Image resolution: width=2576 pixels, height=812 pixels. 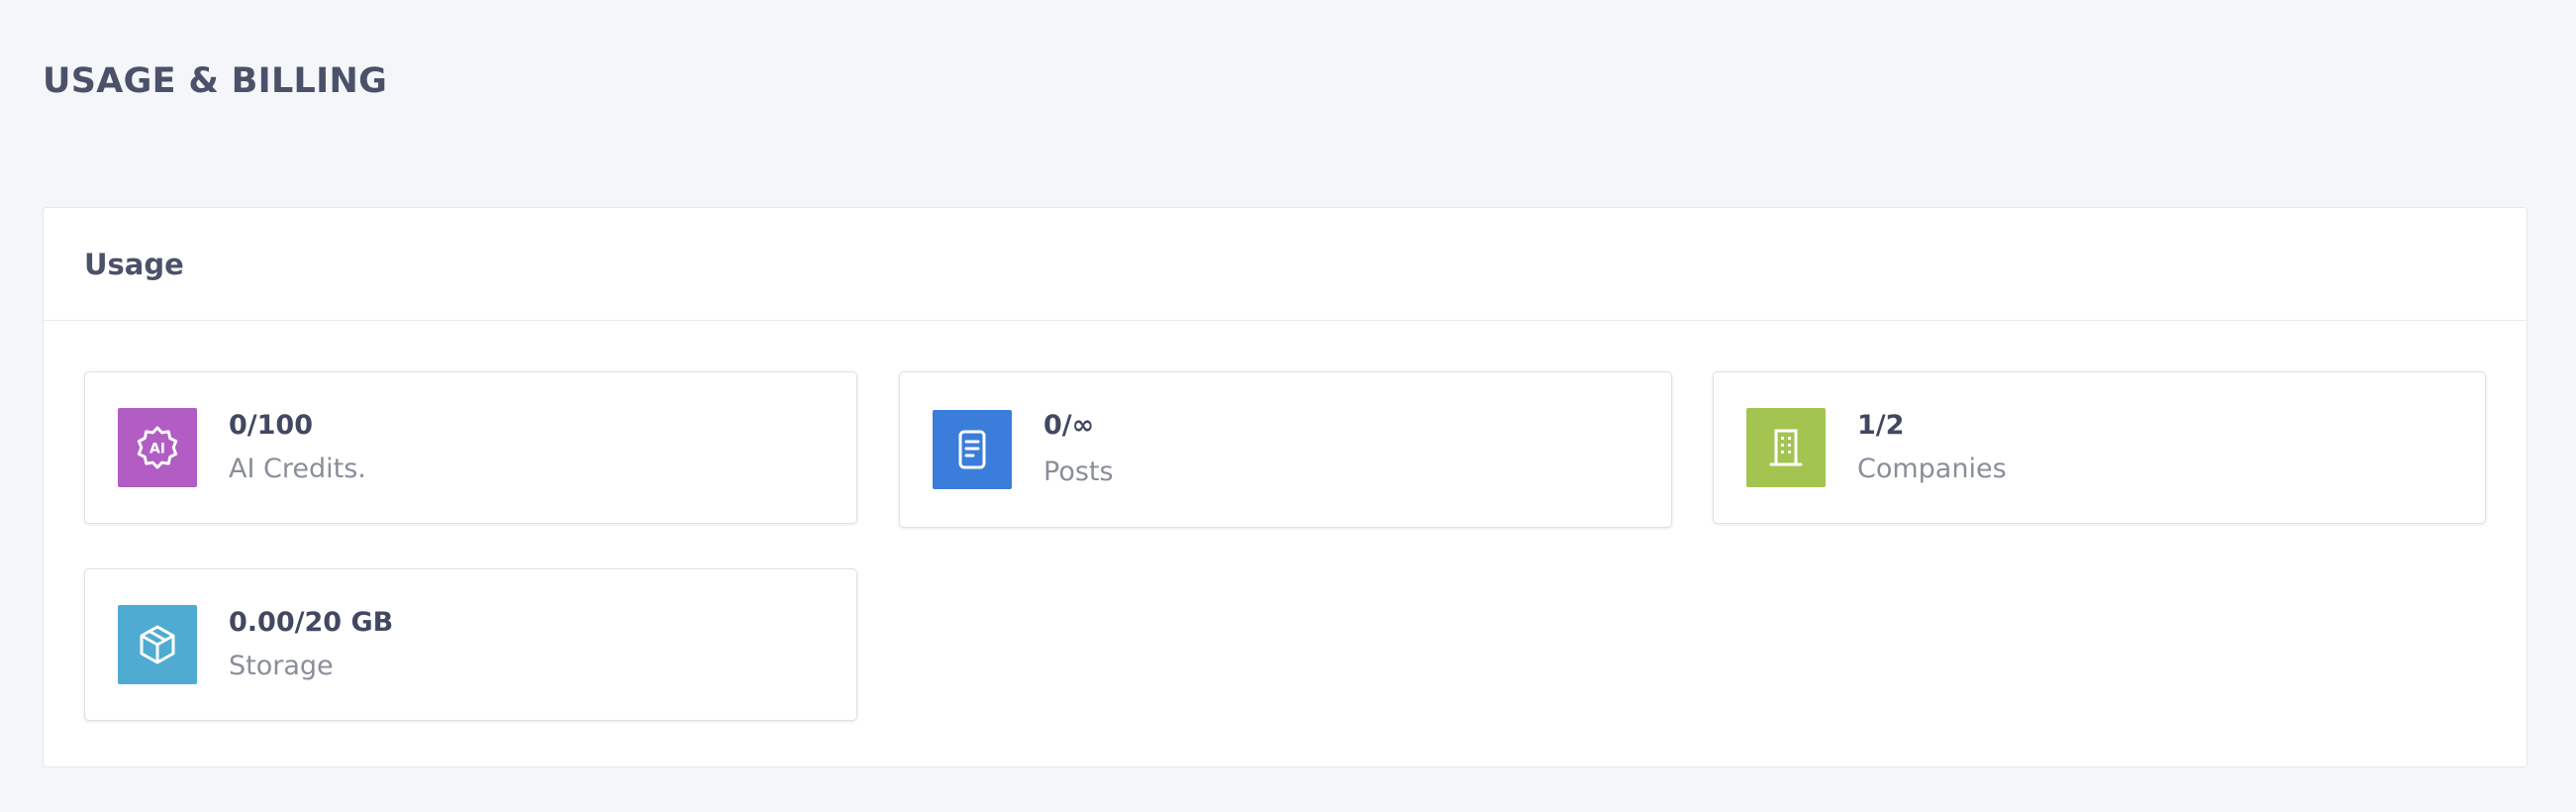 I want to click on svg-text: AI, so click(x=157, y=449).